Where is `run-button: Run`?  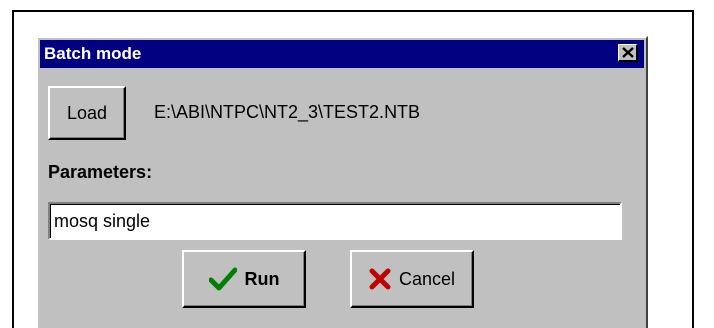
run-button: Run is located at coordinates (244, 279).